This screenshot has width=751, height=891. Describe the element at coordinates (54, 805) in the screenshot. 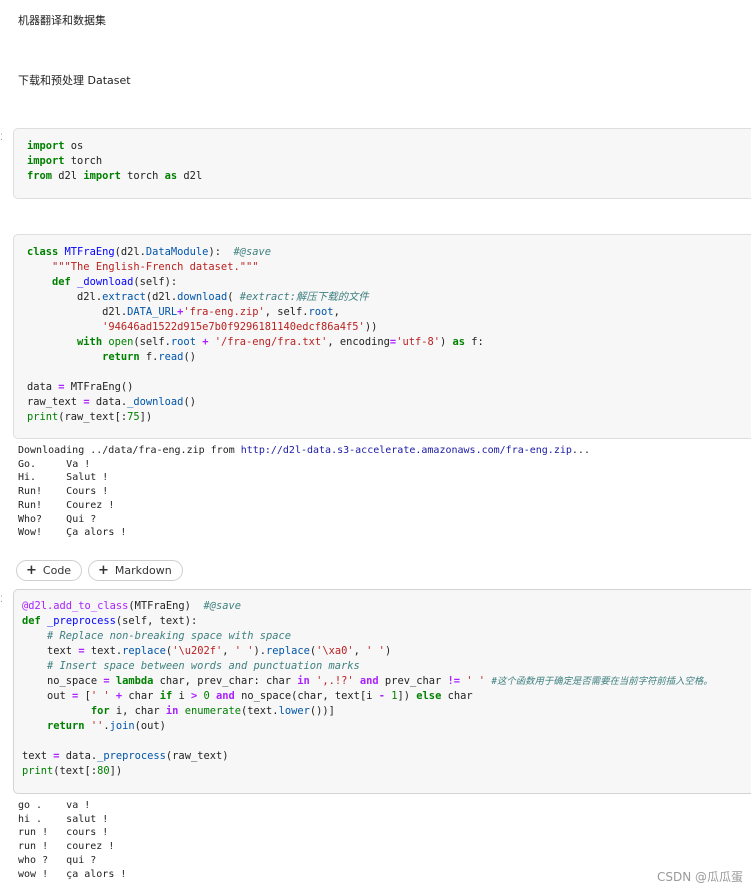

I see `processed-line: go . va !` at that location.